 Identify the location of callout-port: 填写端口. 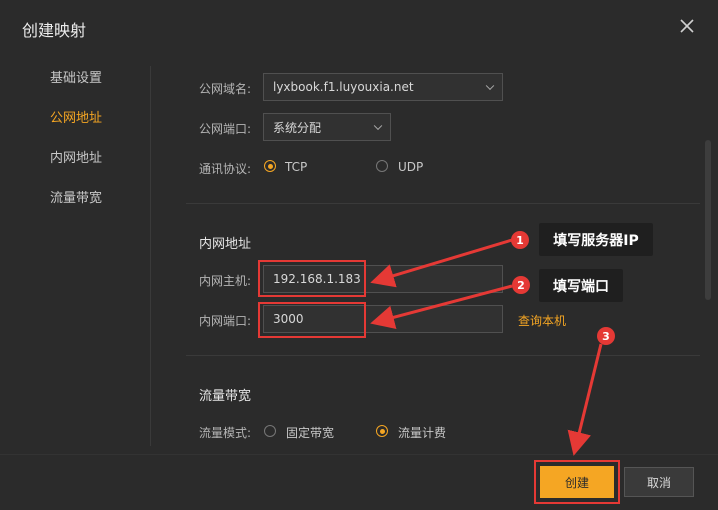
(581, 285).